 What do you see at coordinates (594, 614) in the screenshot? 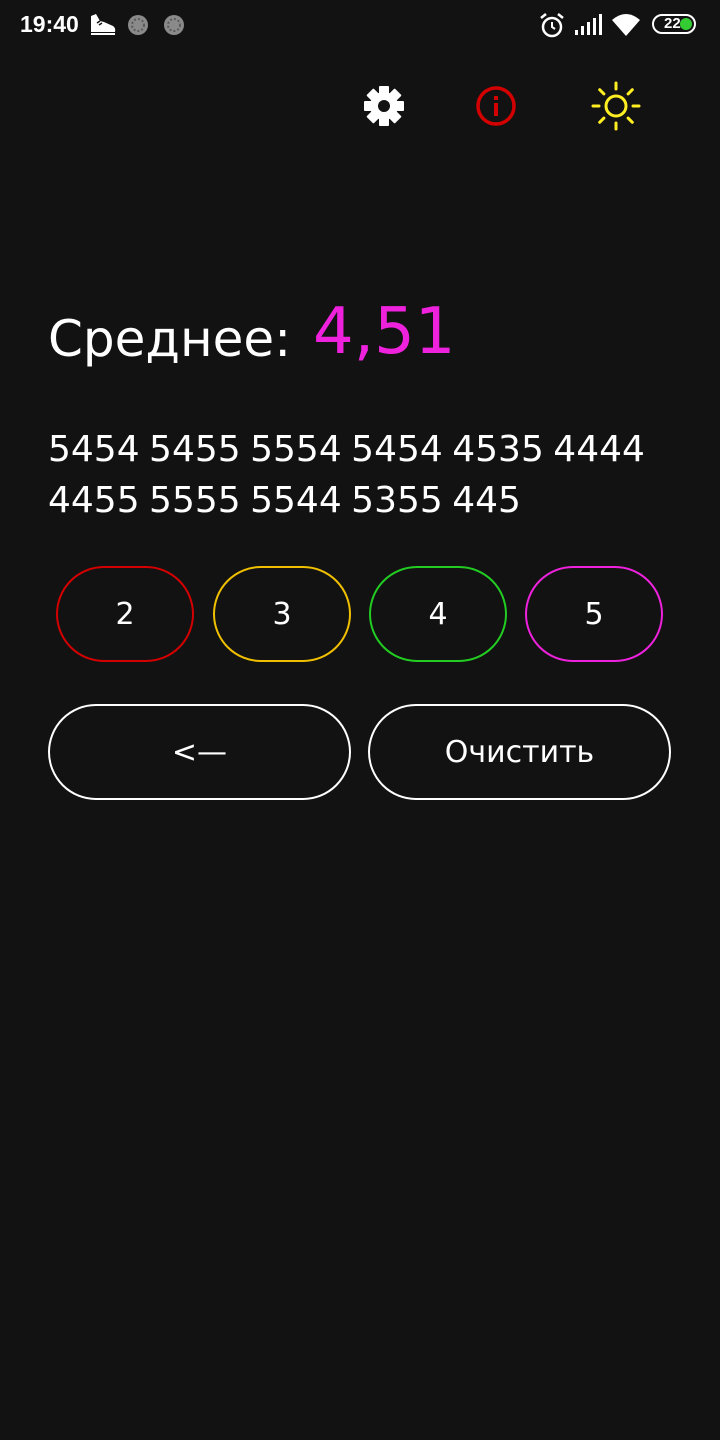
I see `grade-5-button: 5` at bounding box center [594, 614].